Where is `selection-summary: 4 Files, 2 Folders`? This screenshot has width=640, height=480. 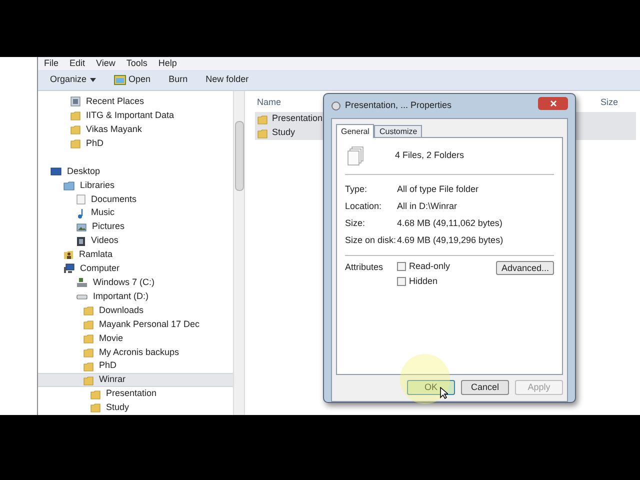 selection-summary: 4 Files, 2 Folders is located at coordinates (429, 155).